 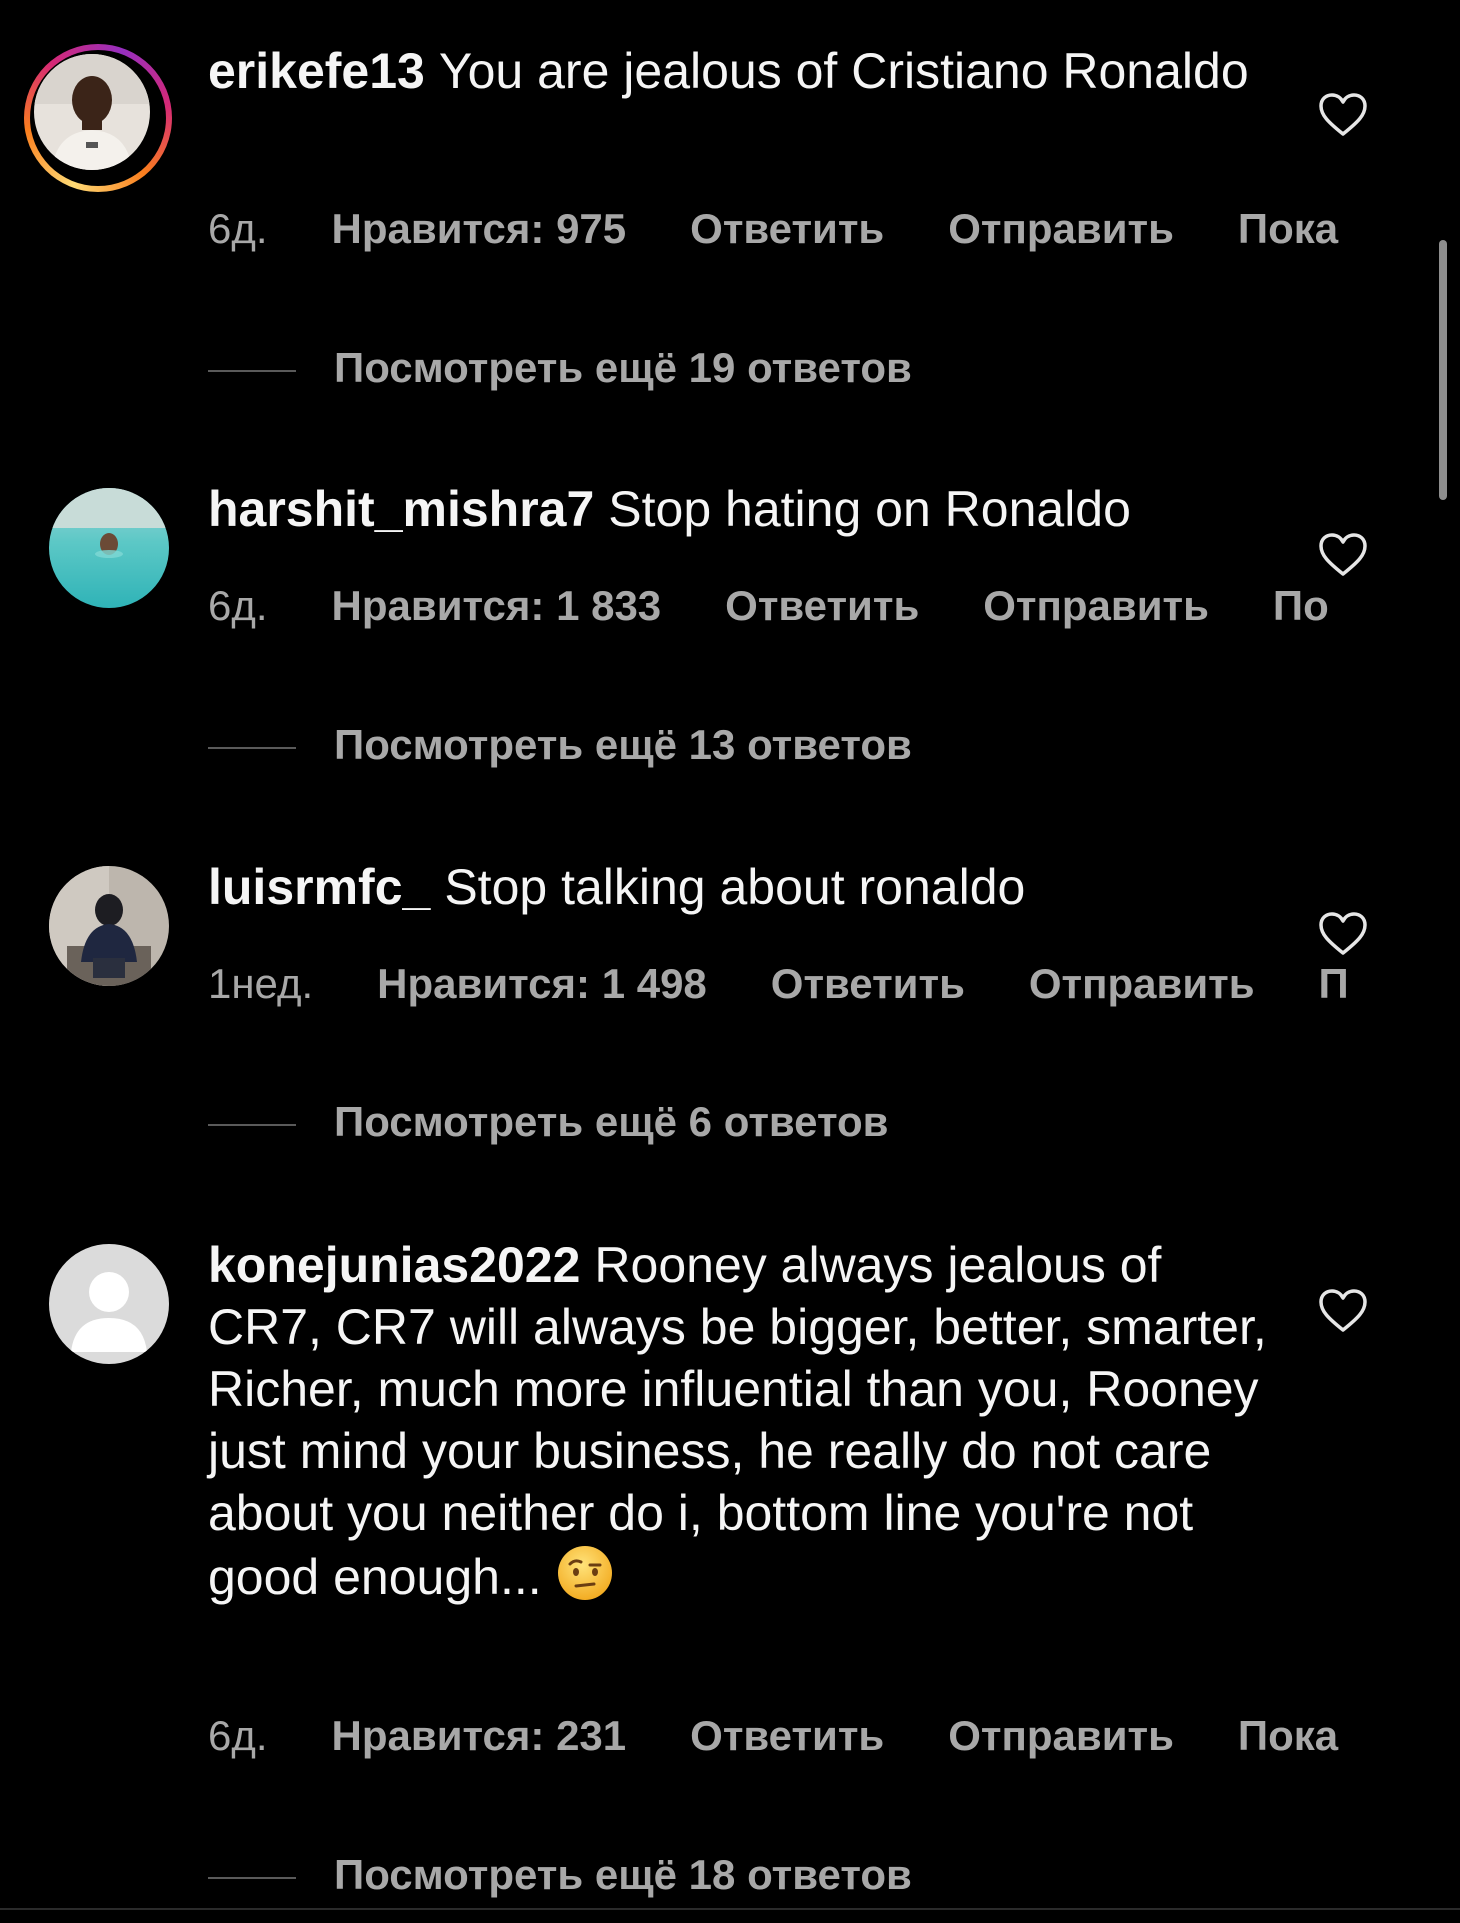 I want to click on username: luisrmfc_, so click(x=319, y=887).